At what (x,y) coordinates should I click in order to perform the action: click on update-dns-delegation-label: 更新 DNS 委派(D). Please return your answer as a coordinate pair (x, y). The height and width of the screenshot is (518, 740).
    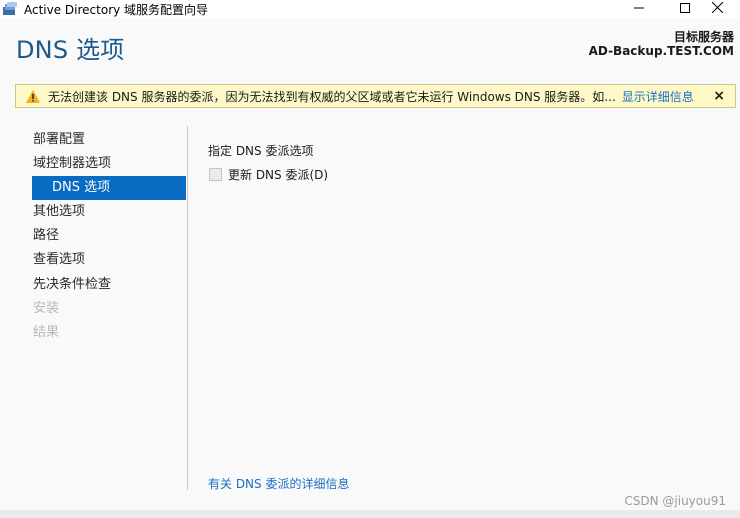
    Looking at the image, I should click on (278, 175).